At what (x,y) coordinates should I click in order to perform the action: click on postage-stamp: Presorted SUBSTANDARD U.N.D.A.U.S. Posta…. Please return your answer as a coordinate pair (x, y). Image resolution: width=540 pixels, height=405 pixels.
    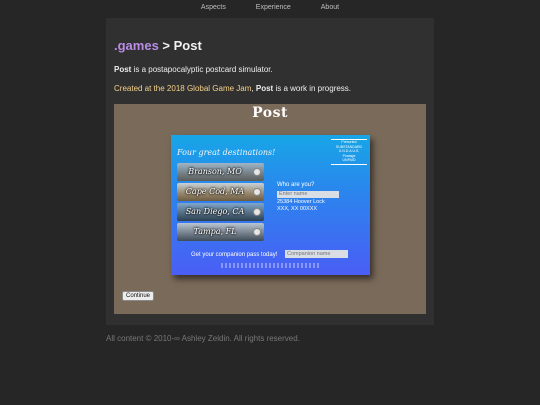
    Looking at the image, I should click on (349, 152).